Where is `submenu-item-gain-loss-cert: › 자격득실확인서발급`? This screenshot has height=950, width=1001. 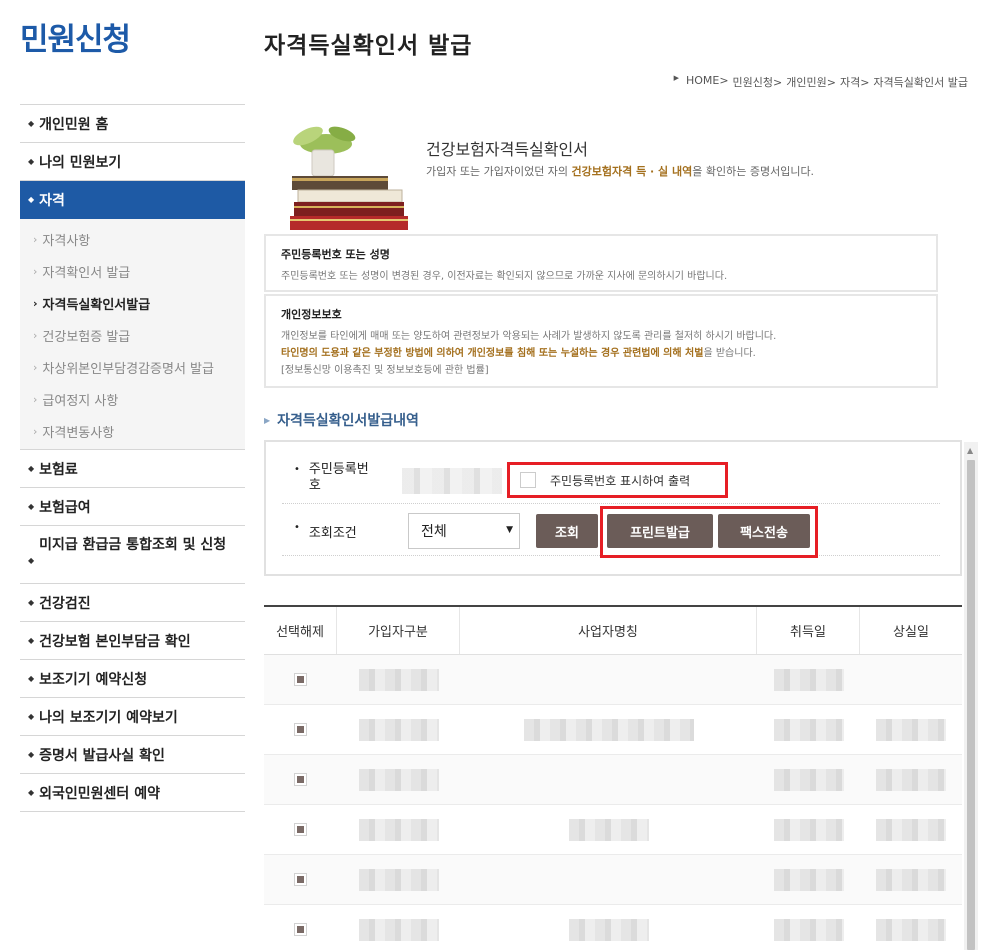
submenu-item-gain-loss-cert: › 자격득실확인서발급 is located at coordinates (132, 303).